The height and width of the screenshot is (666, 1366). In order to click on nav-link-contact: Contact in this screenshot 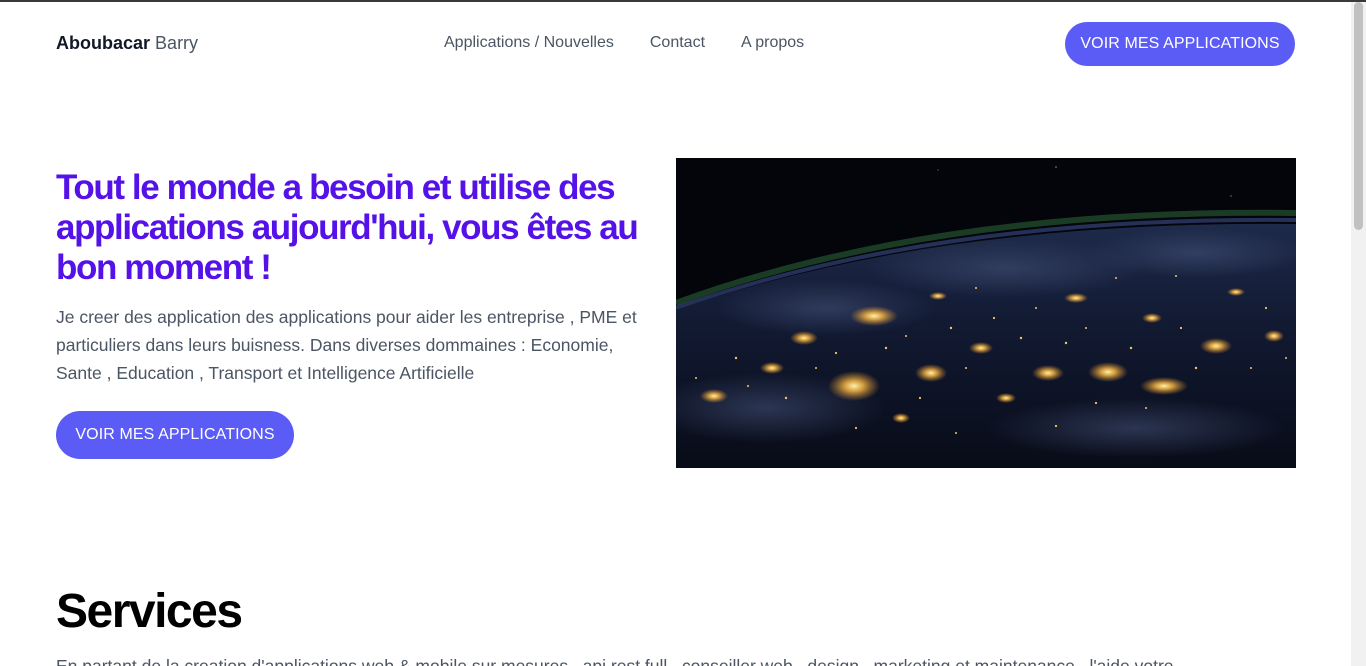, I will do `click(677, 43)`.